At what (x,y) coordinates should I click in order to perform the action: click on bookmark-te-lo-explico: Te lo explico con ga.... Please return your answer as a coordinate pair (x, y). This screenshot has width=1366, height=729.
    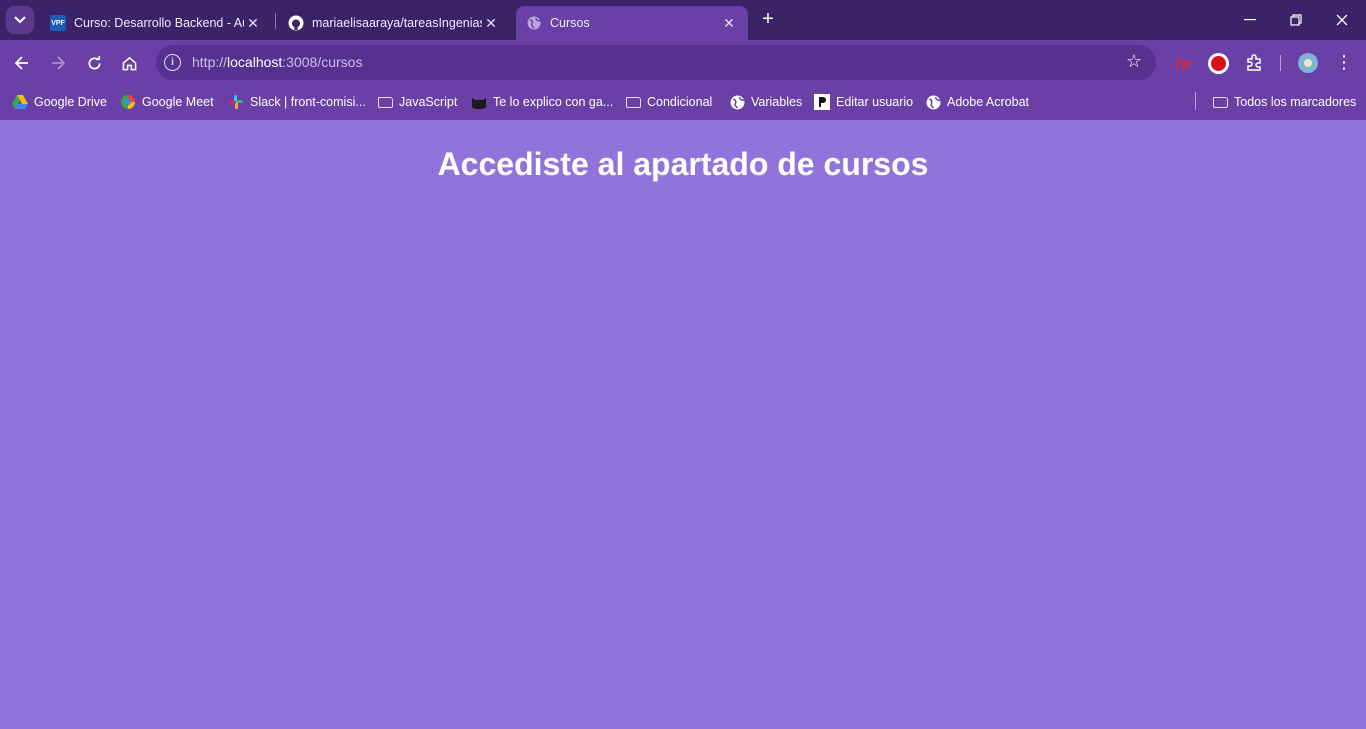
    Looking at the image, I should click on (542, 102).